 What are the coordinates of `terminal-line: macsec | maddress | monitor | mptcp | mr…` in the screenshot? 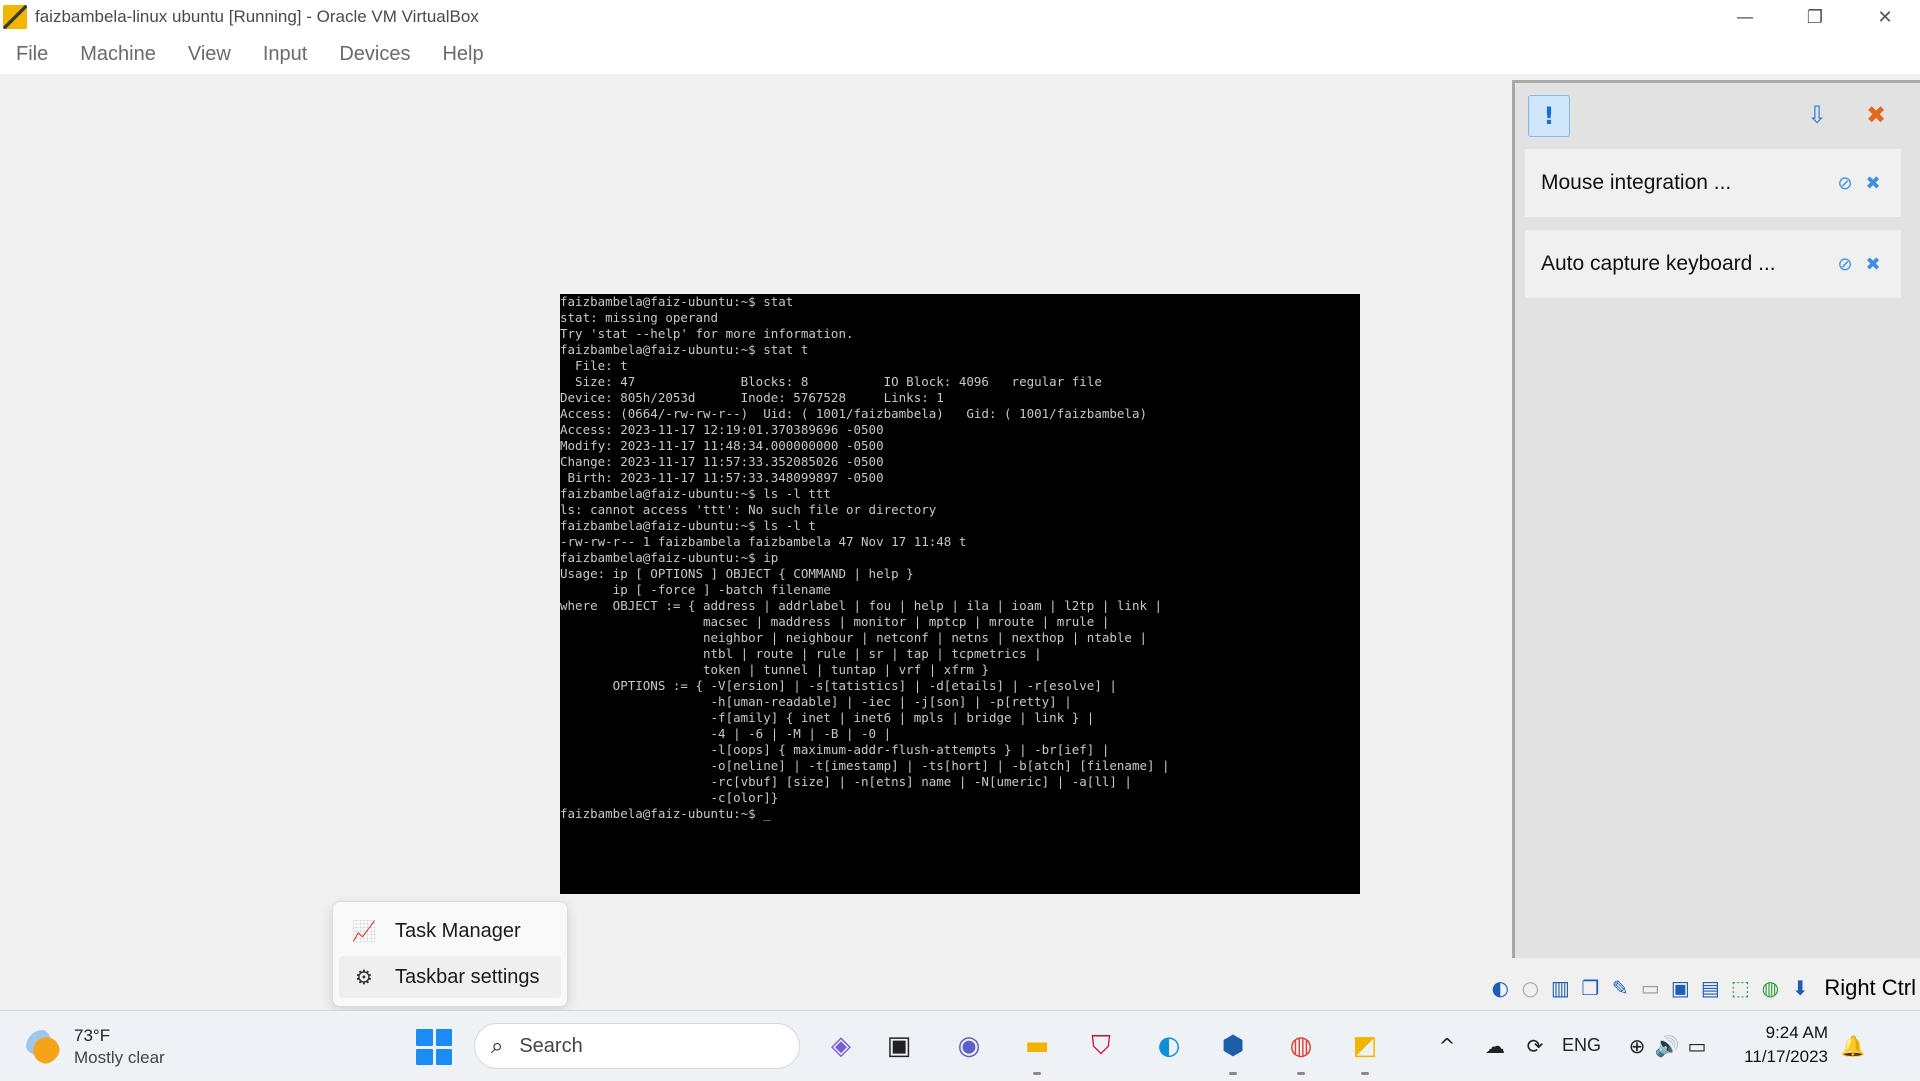 It's located at (835, 621).